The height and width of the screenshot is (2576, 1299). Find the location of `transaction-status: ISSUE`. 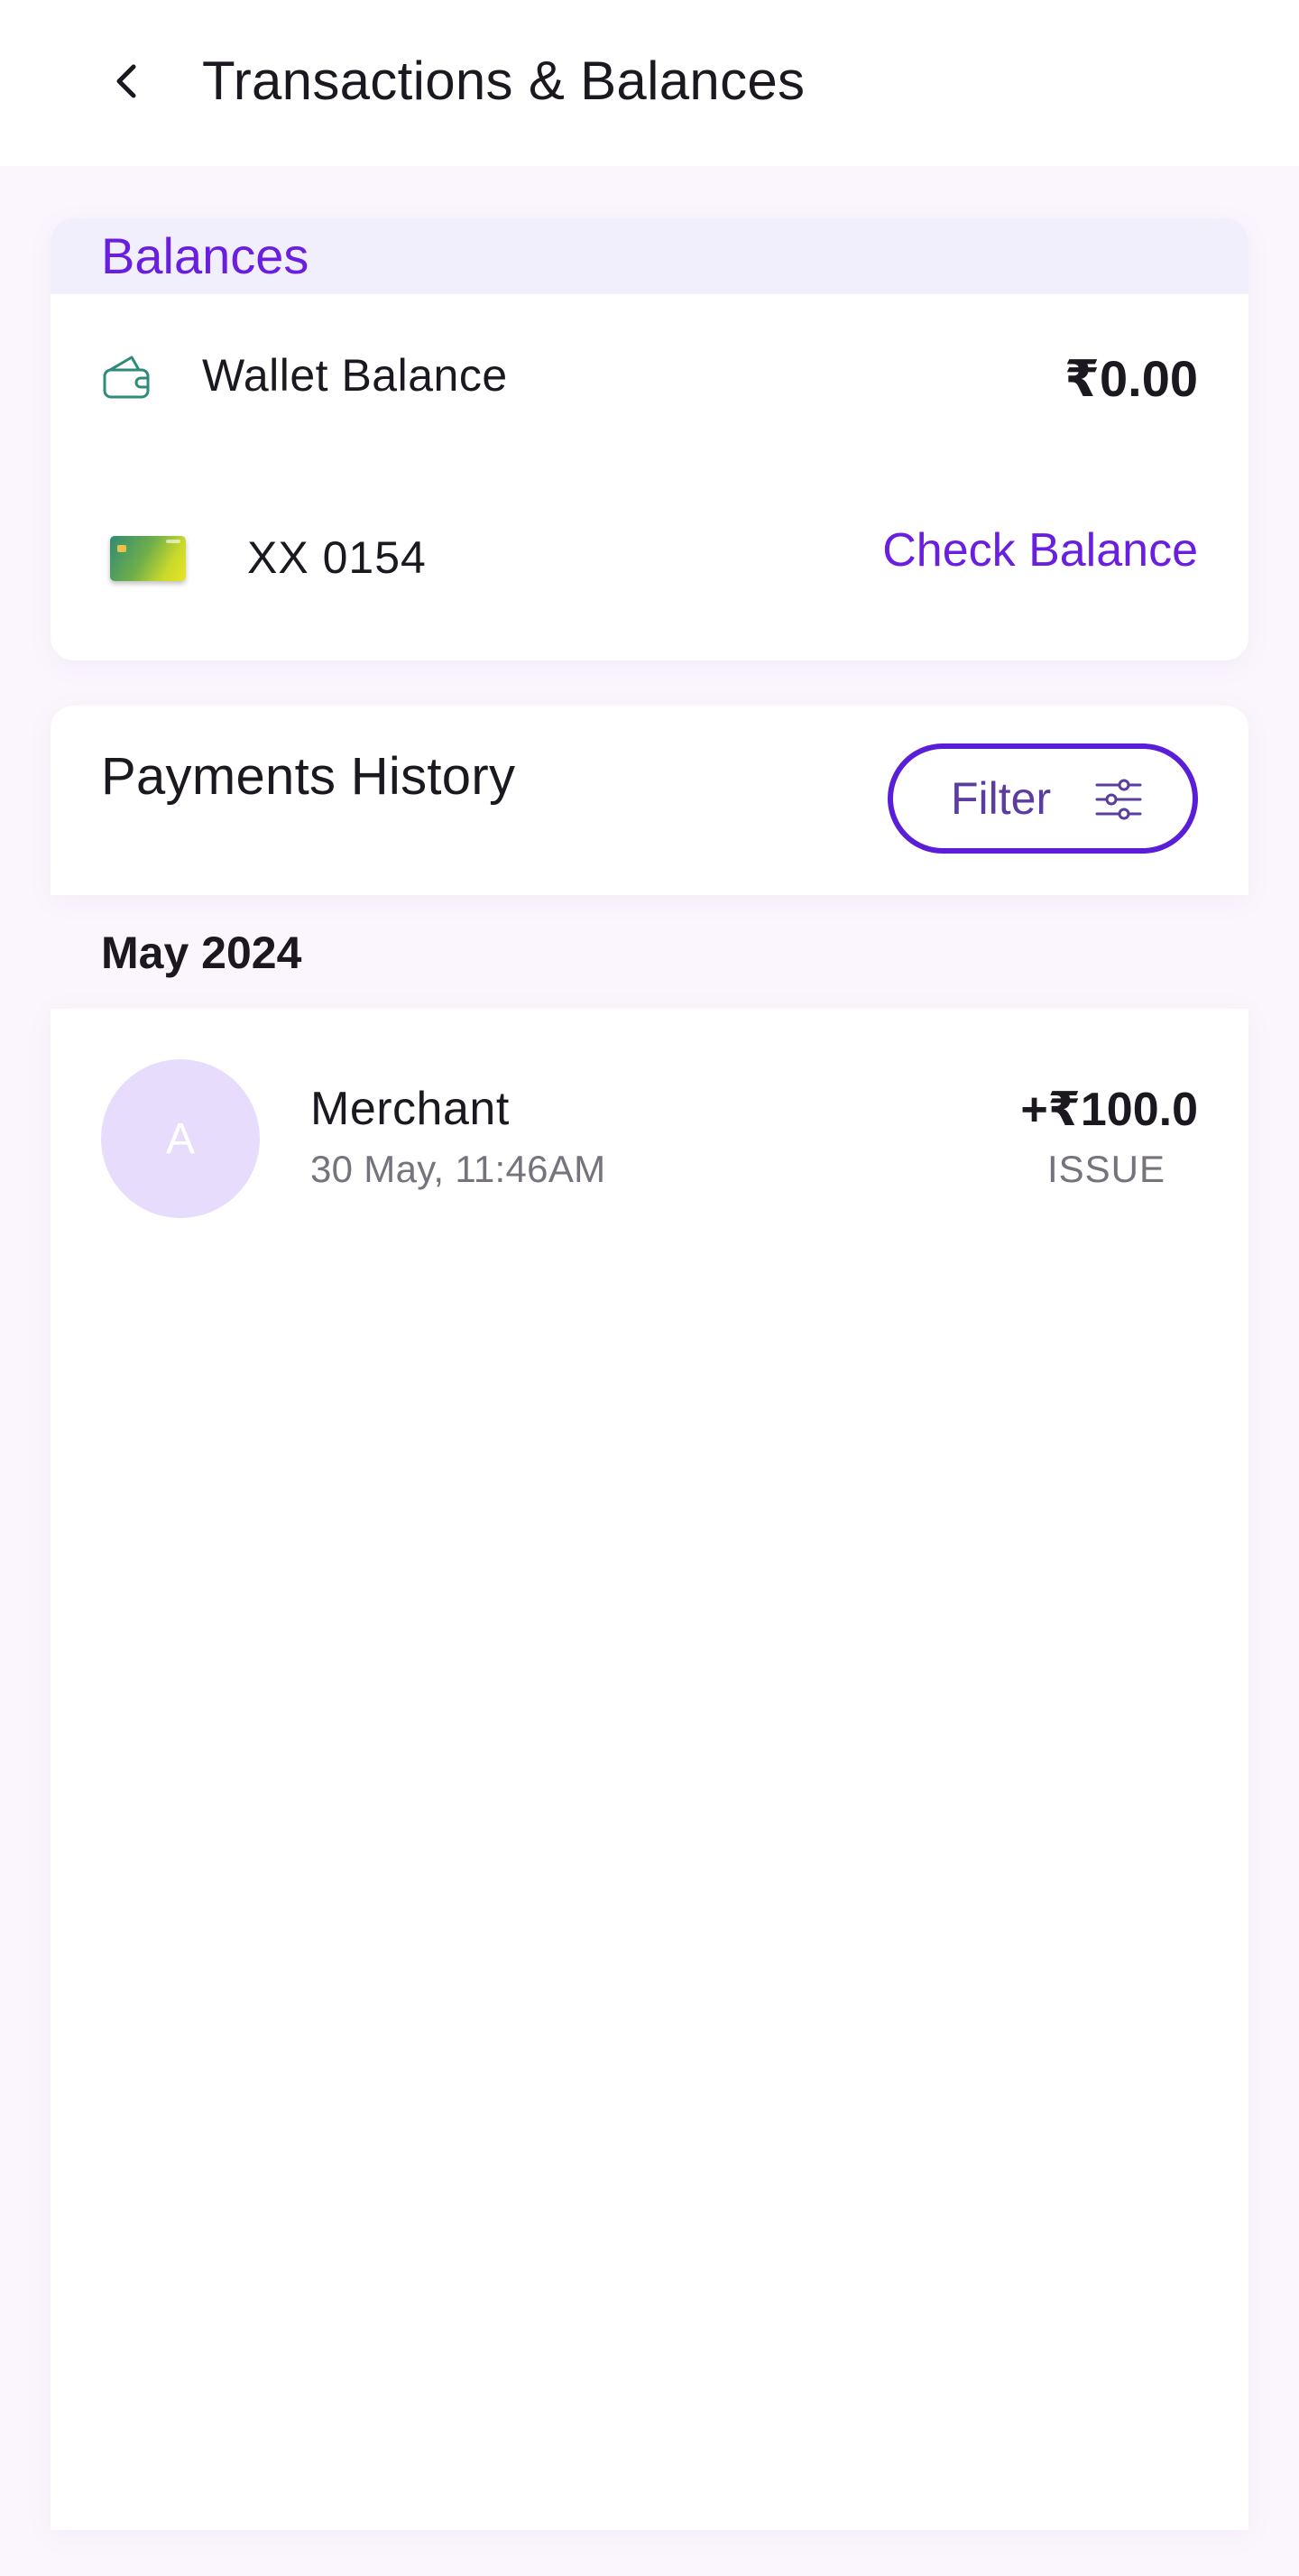

transaction-status: ISSUE is located at coordinates (1105, 1169).